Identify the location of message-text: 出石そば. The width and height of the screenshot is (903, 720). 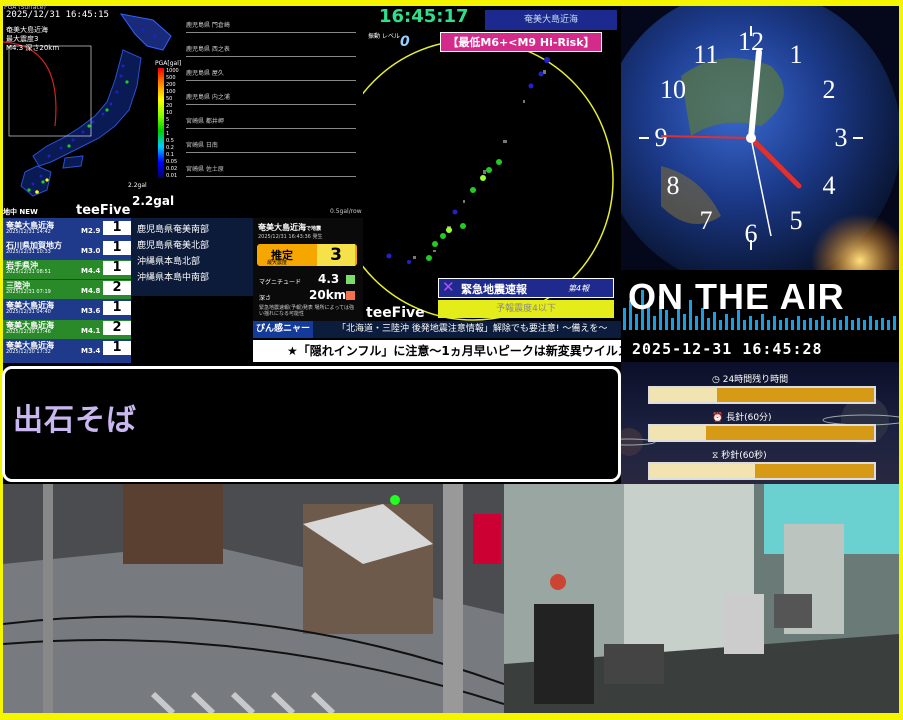
(75, 420).